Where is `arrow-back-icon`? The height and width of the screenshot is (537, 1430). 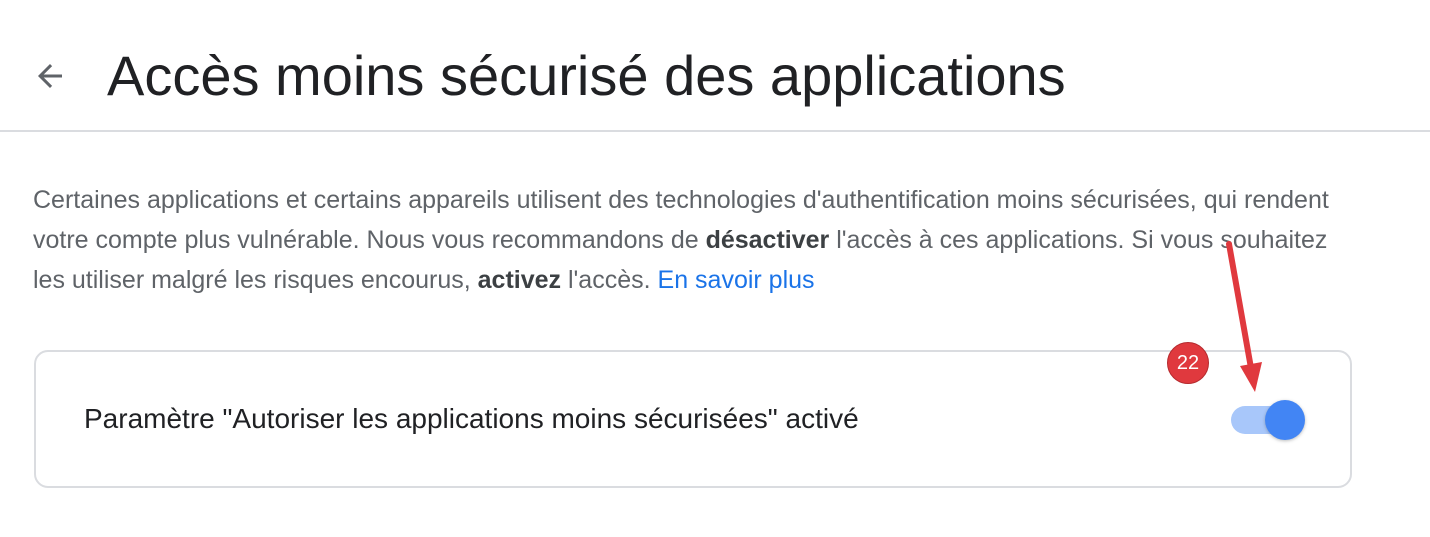
arrow-back-icon is located at coordinates (50, 76).